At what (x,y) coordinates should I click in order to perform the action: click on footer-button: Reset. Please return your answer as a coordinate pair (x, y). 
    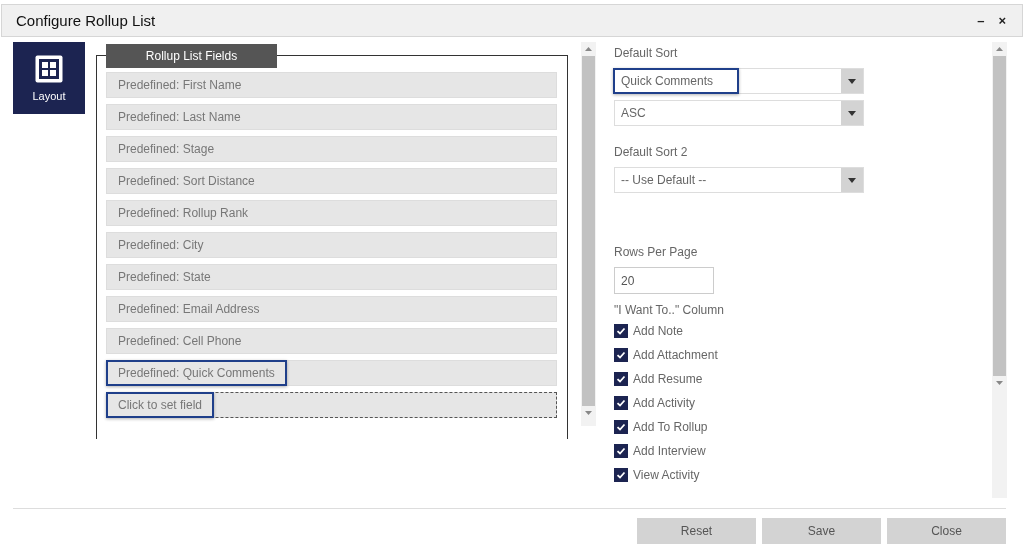
    Looking at the image, I should click on (696, 531).